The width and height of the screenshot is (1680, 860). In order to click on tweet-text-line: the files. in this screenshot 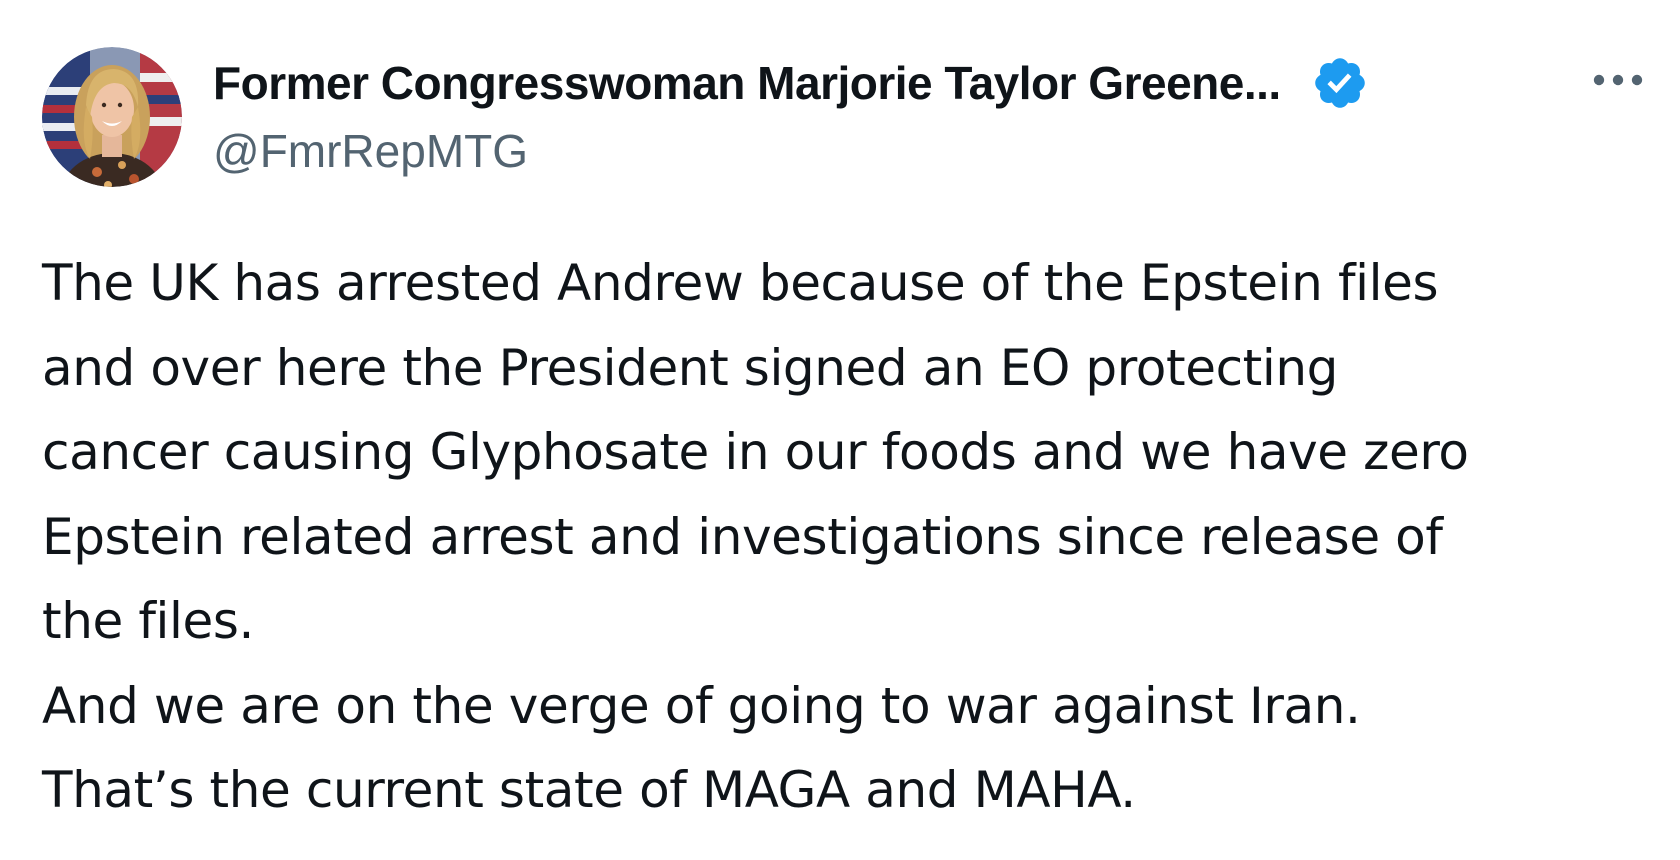, I will do `click(148, 621)`.